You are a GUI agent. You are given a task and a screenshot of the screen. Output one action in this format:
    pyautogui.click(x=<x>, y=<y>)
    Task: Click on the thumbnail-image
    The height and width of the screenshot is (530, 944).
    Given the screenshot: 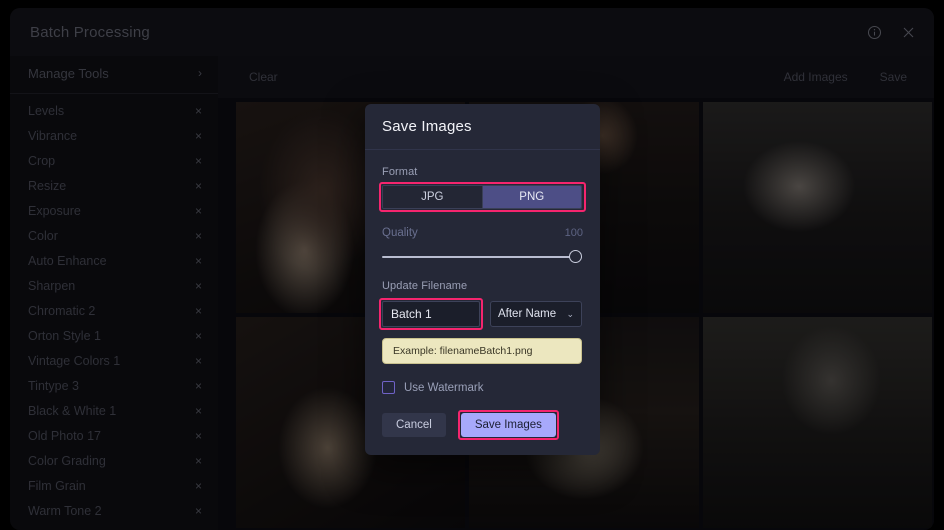 What is the action you would take?
    pyautogui.click(x=817, y=422)
    